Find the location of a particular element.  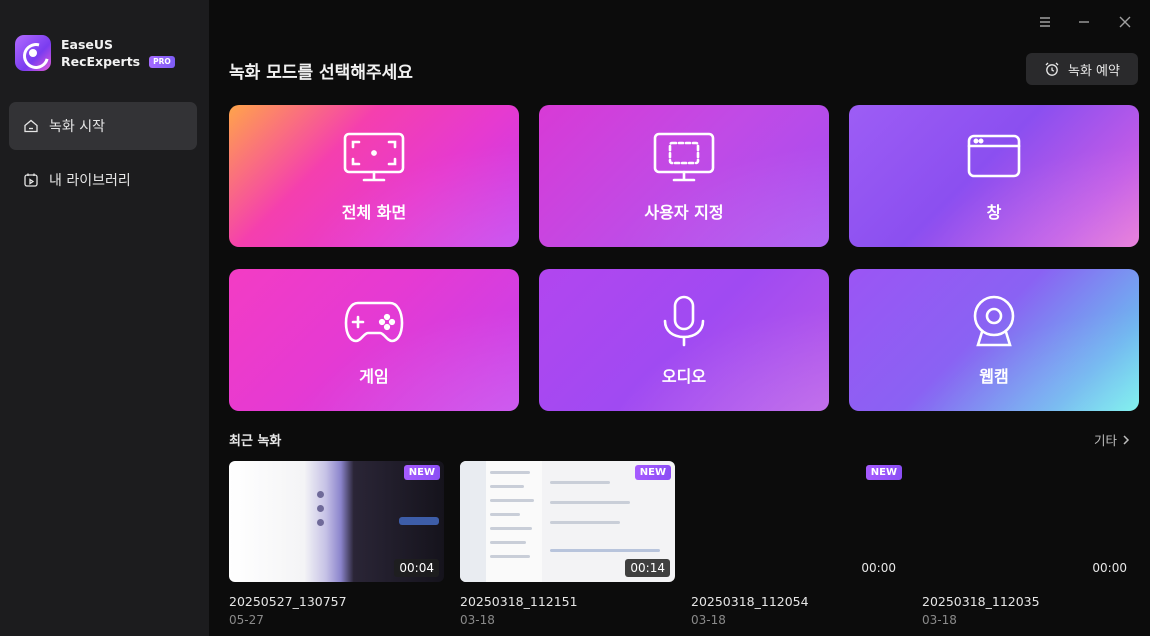

schedule-label: 녹화 예약 is located at coordinates (1094, 71).